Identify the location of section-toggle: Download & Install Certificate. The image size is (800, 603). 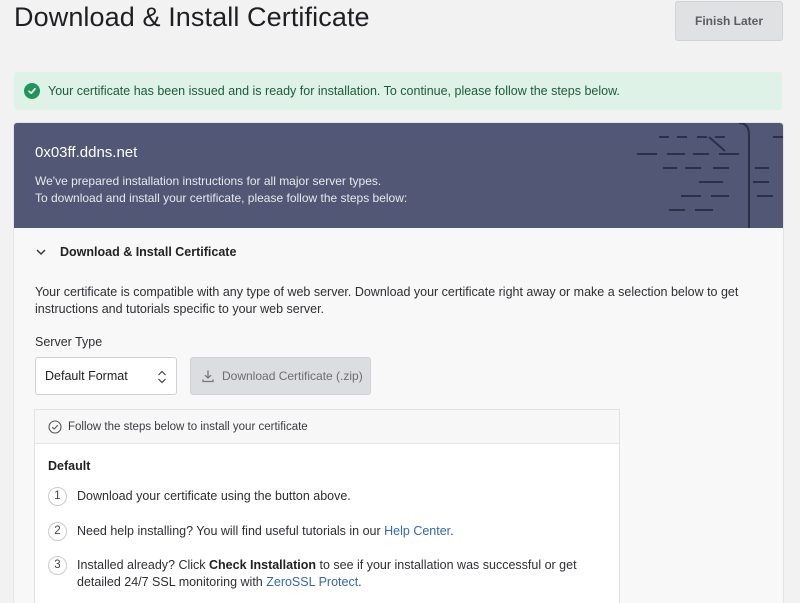
(135, 252).